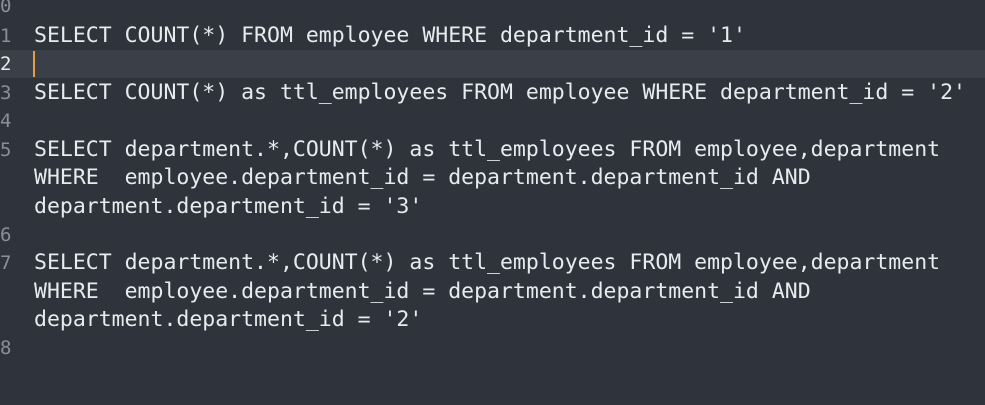 This screenshot has width=985, height=405. What do you see at coordinates (13, 202) in the screenshot?
I see `line-number-gutter: 0 1 2 3 4 5 6 7 8` at bounding box center [13, 202].